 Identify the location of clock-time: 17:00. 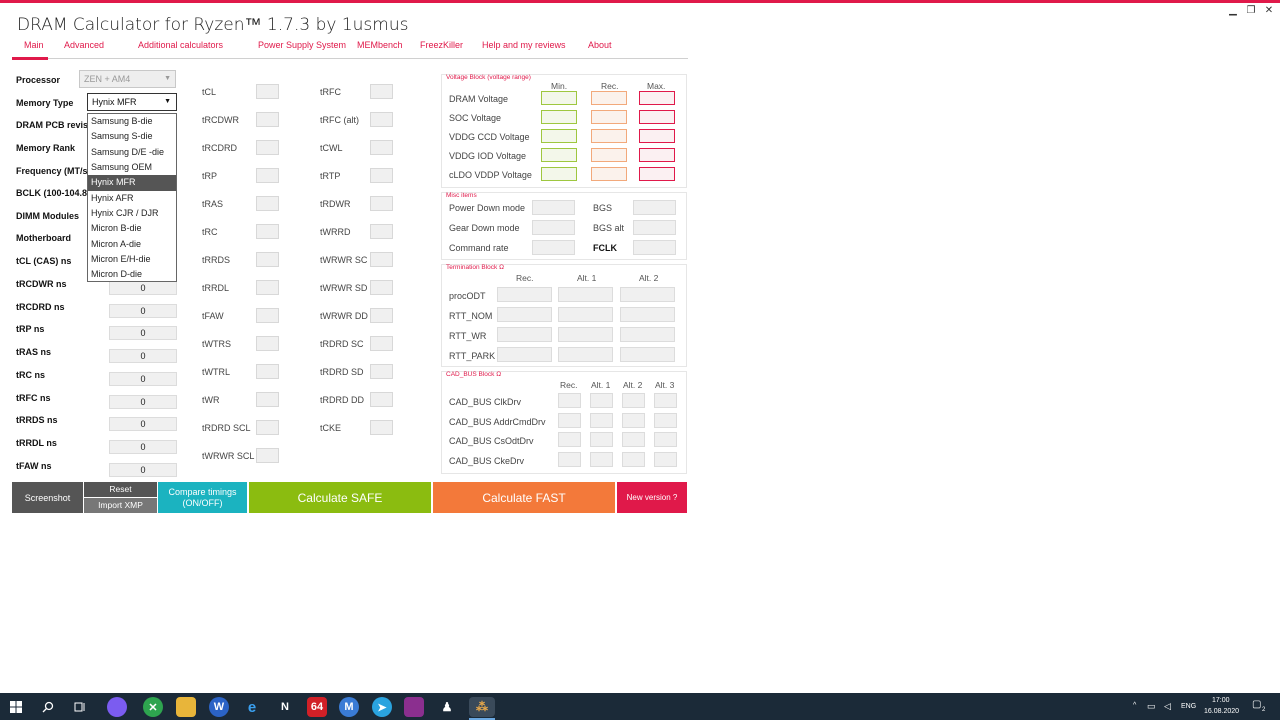
(1221, 700).